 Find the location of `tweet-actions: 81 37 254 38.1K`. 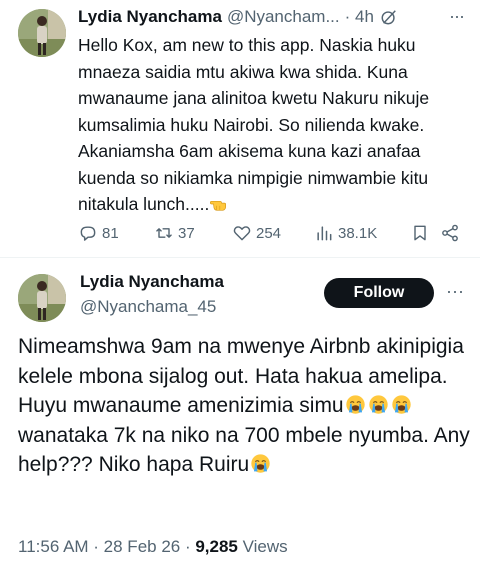

tweet-actions: 81 37 254 38.1K is located at coordinates (273, 233).